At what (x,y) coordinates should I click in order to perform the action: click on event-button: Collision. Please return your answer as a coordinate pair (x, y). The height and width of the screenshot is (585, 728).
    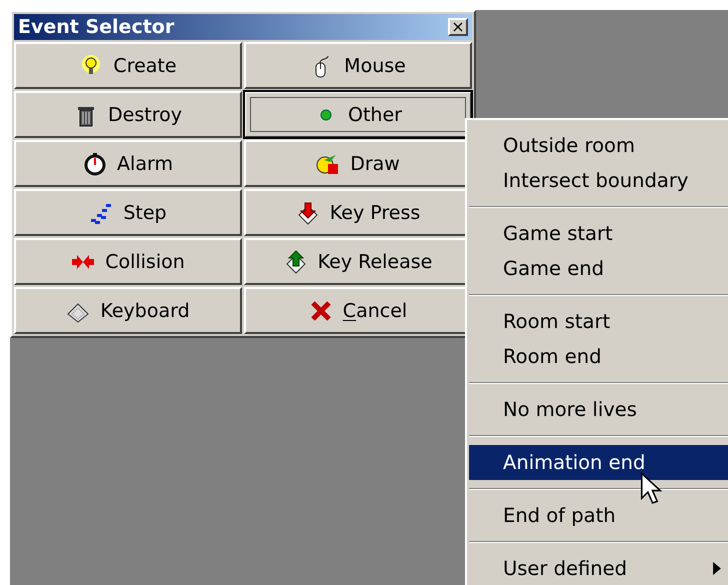
    Looking at the image, I should click on (128, 261).